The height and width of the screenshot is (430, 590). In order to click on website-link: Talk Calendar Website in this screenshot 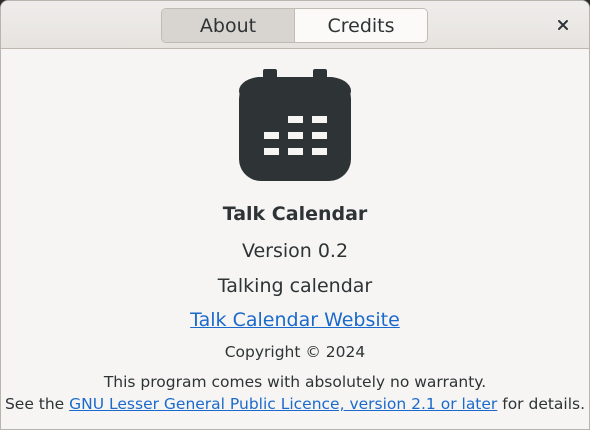, I will do `click(295, 320)`.